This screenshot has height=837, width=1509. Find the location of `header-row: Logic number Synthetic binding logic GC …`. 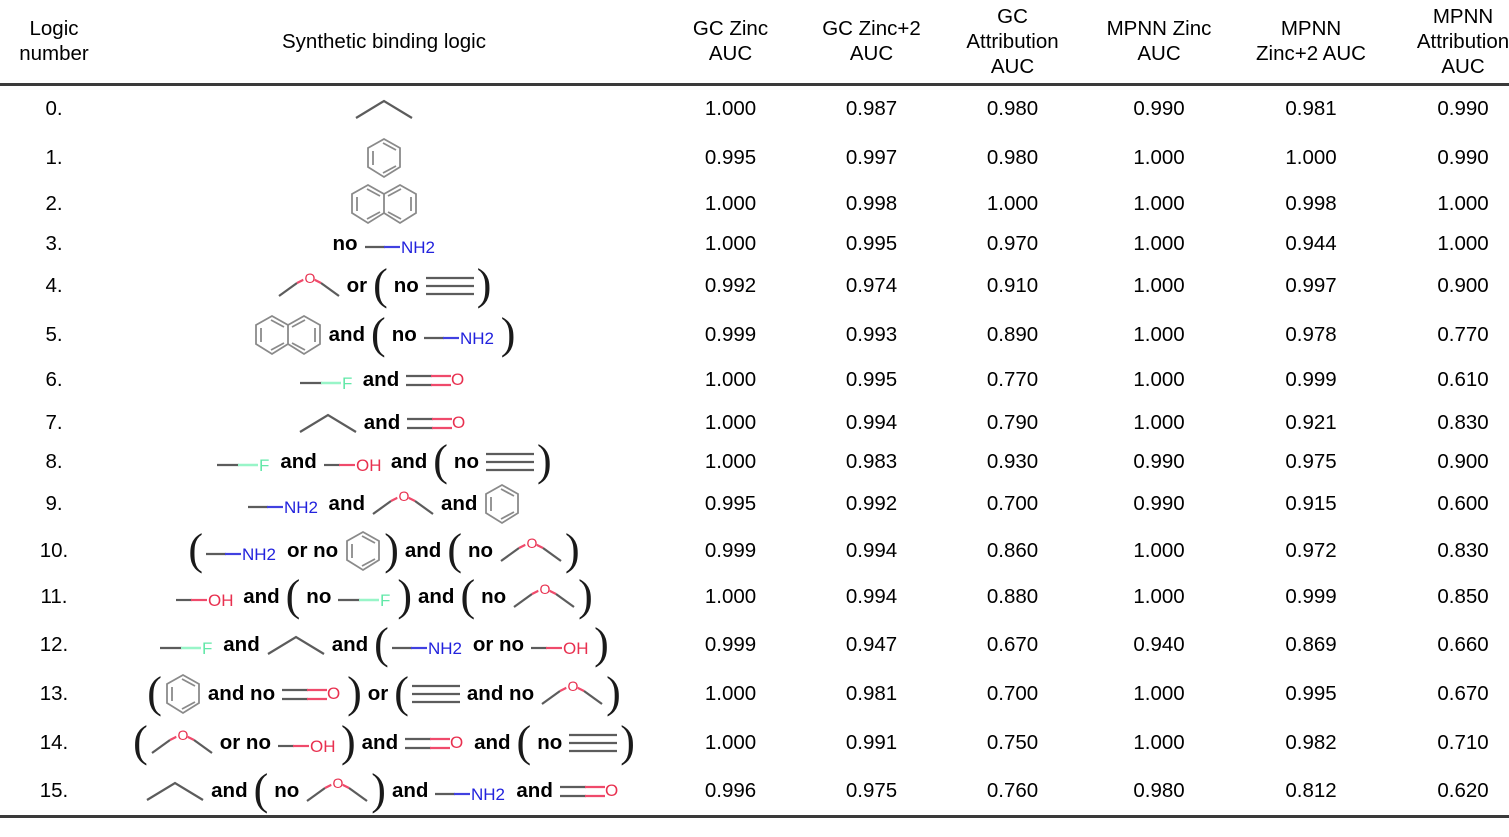

header-row: Logic number Synthetic binding logic GC … is located at coordinates (754, 43).